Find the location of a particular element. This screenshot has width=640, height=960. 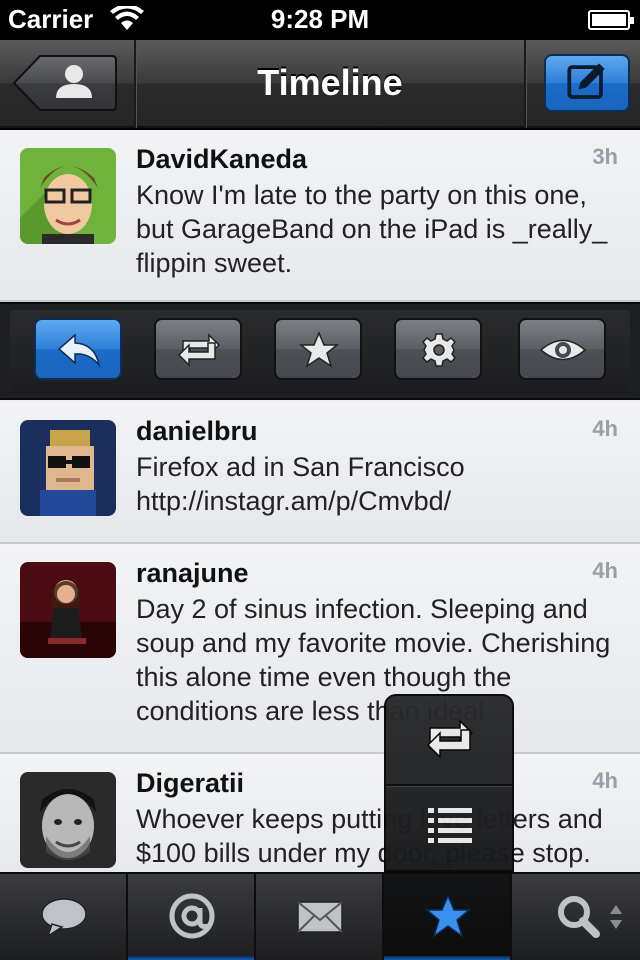

search-icon is located at coordinates (579, 917).